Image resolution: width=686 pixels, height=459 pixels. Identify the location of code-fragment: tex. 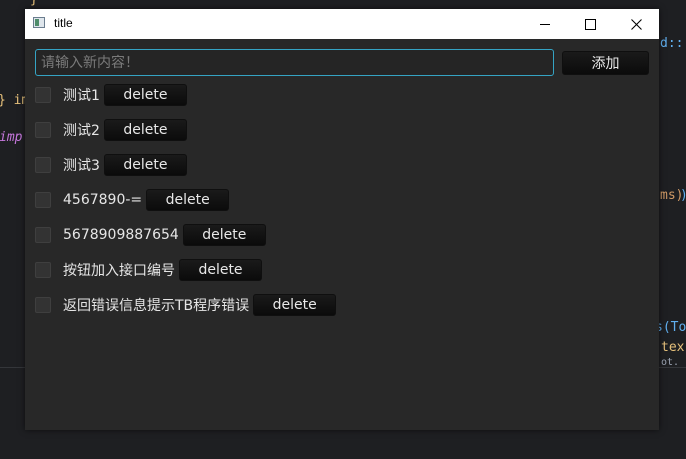
(673, 347).